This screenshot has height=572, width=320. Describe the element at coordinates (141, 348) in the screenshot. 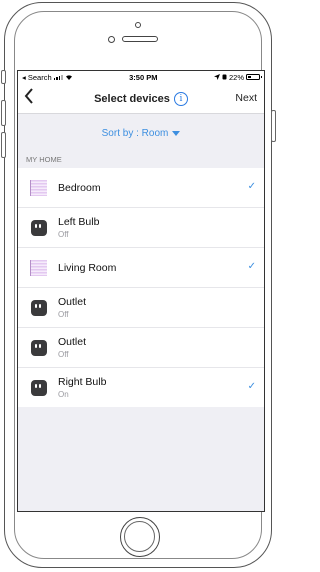

I see `device-row-outlet-2: Outlet Off` at that location.